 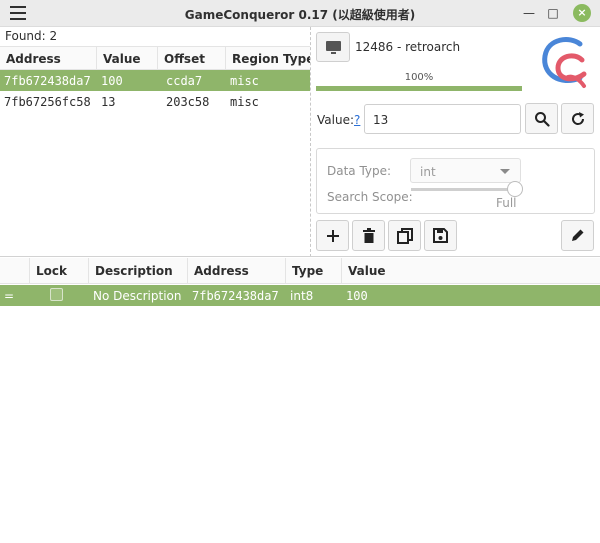 I want to click on column-header-lock: Lock, so click(x=59, y=270).